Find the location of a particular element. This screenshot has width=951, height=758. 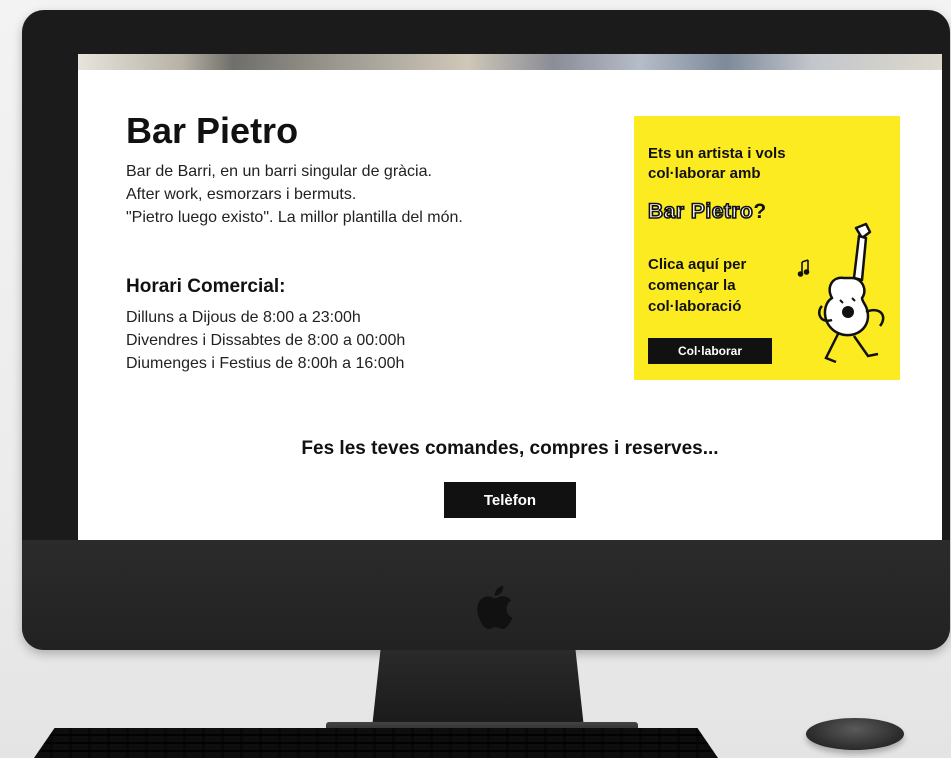

header-image-strip is located at coordinates (510, 62).